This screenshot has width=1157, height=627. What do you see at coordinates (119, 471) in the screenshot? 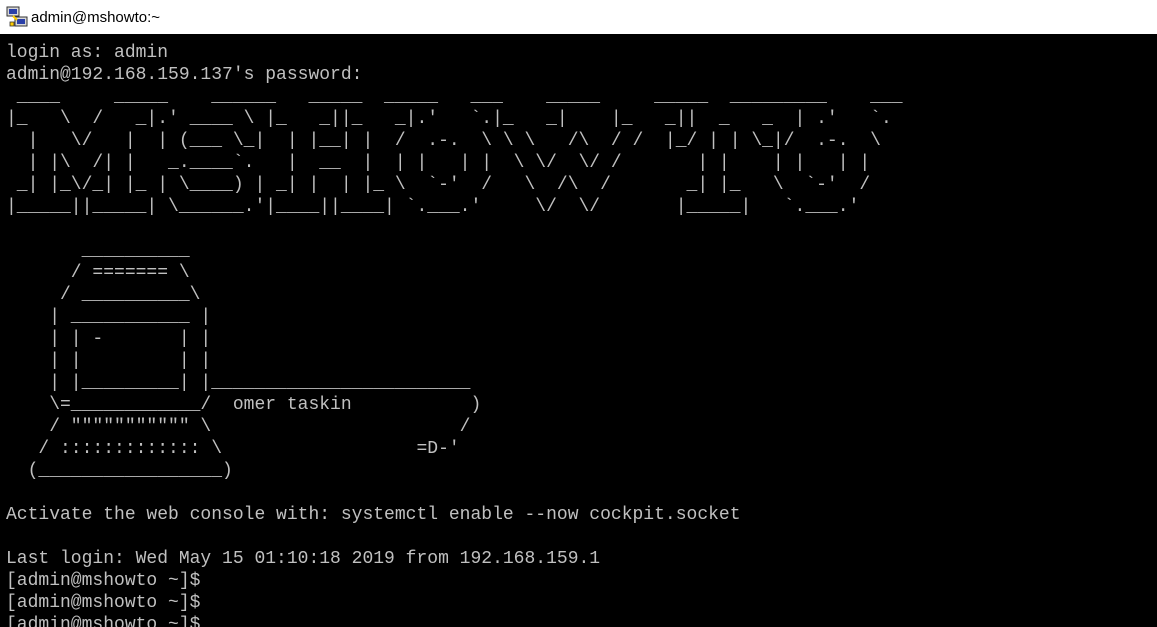
I see `terminal-line: (_________________)` at bounding box center [119, 471].